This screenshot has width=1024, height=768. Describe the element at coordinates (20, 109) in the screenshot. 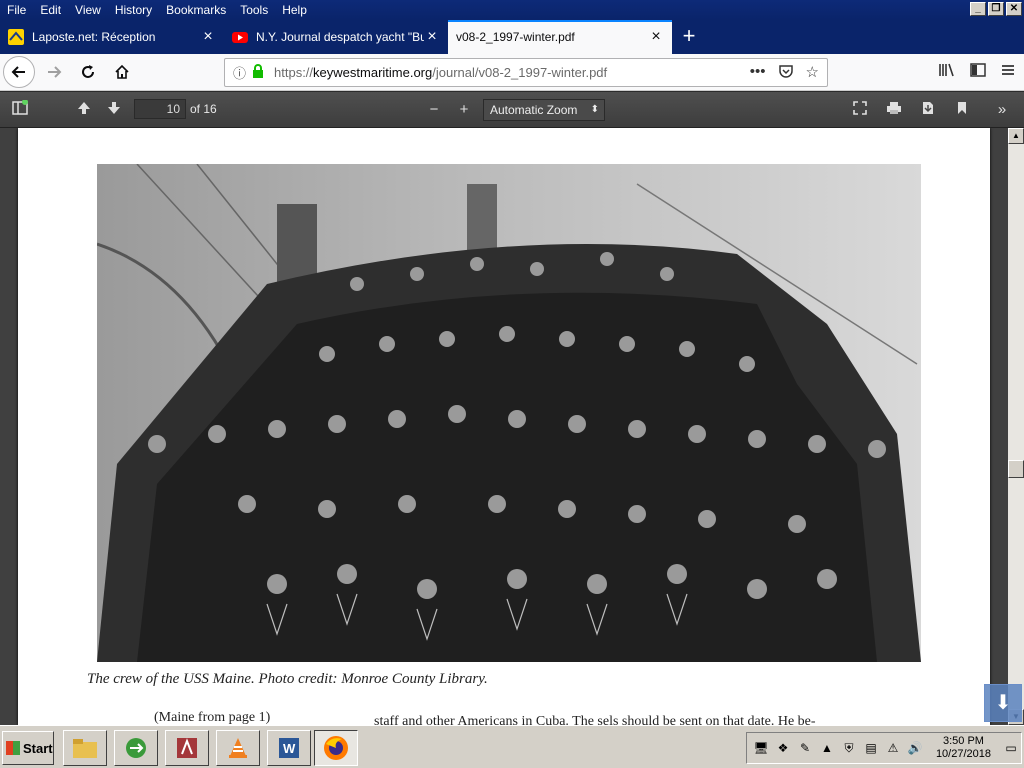

I see `sidebar-icon` at that location.